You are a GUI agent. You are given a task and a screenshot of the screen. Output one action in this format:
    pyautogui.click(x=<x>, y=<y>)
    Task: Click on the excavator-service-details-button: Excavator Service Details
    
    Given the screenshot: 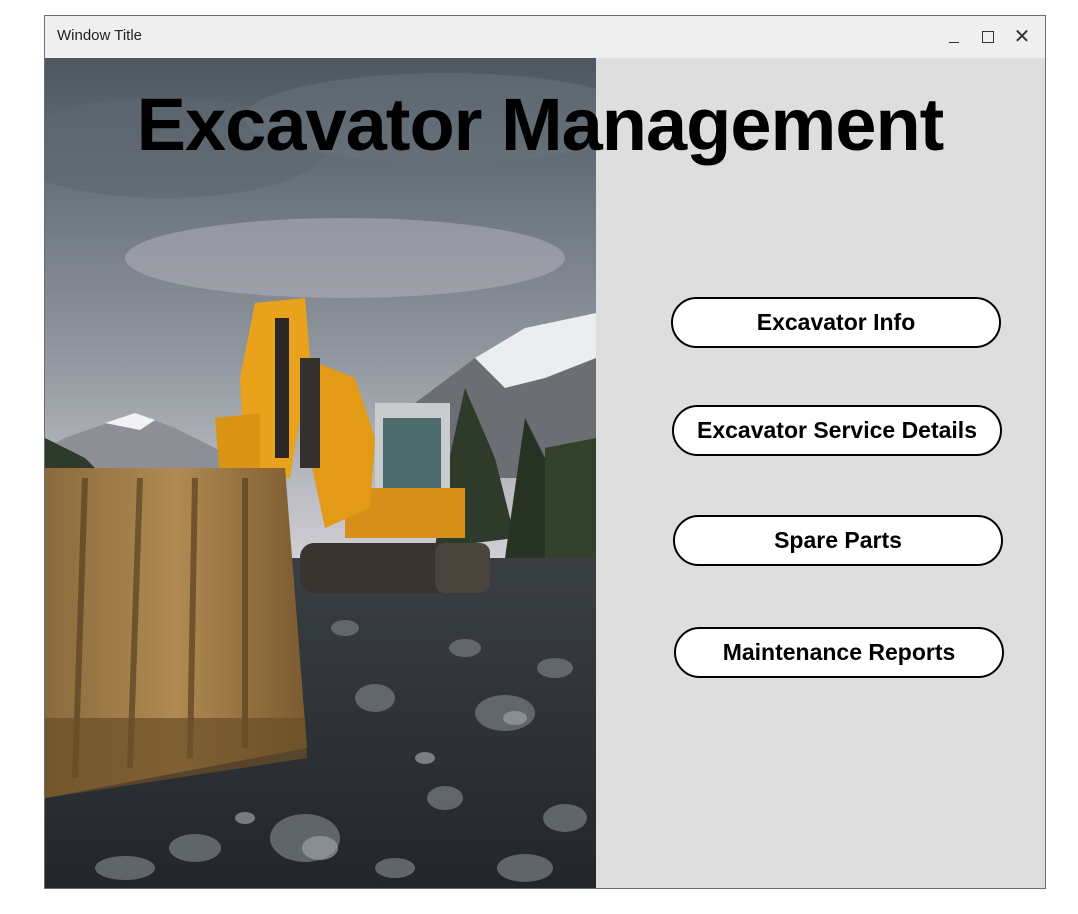 What is the action you would take?
    pyautogui.click(x=837, y=430)
    